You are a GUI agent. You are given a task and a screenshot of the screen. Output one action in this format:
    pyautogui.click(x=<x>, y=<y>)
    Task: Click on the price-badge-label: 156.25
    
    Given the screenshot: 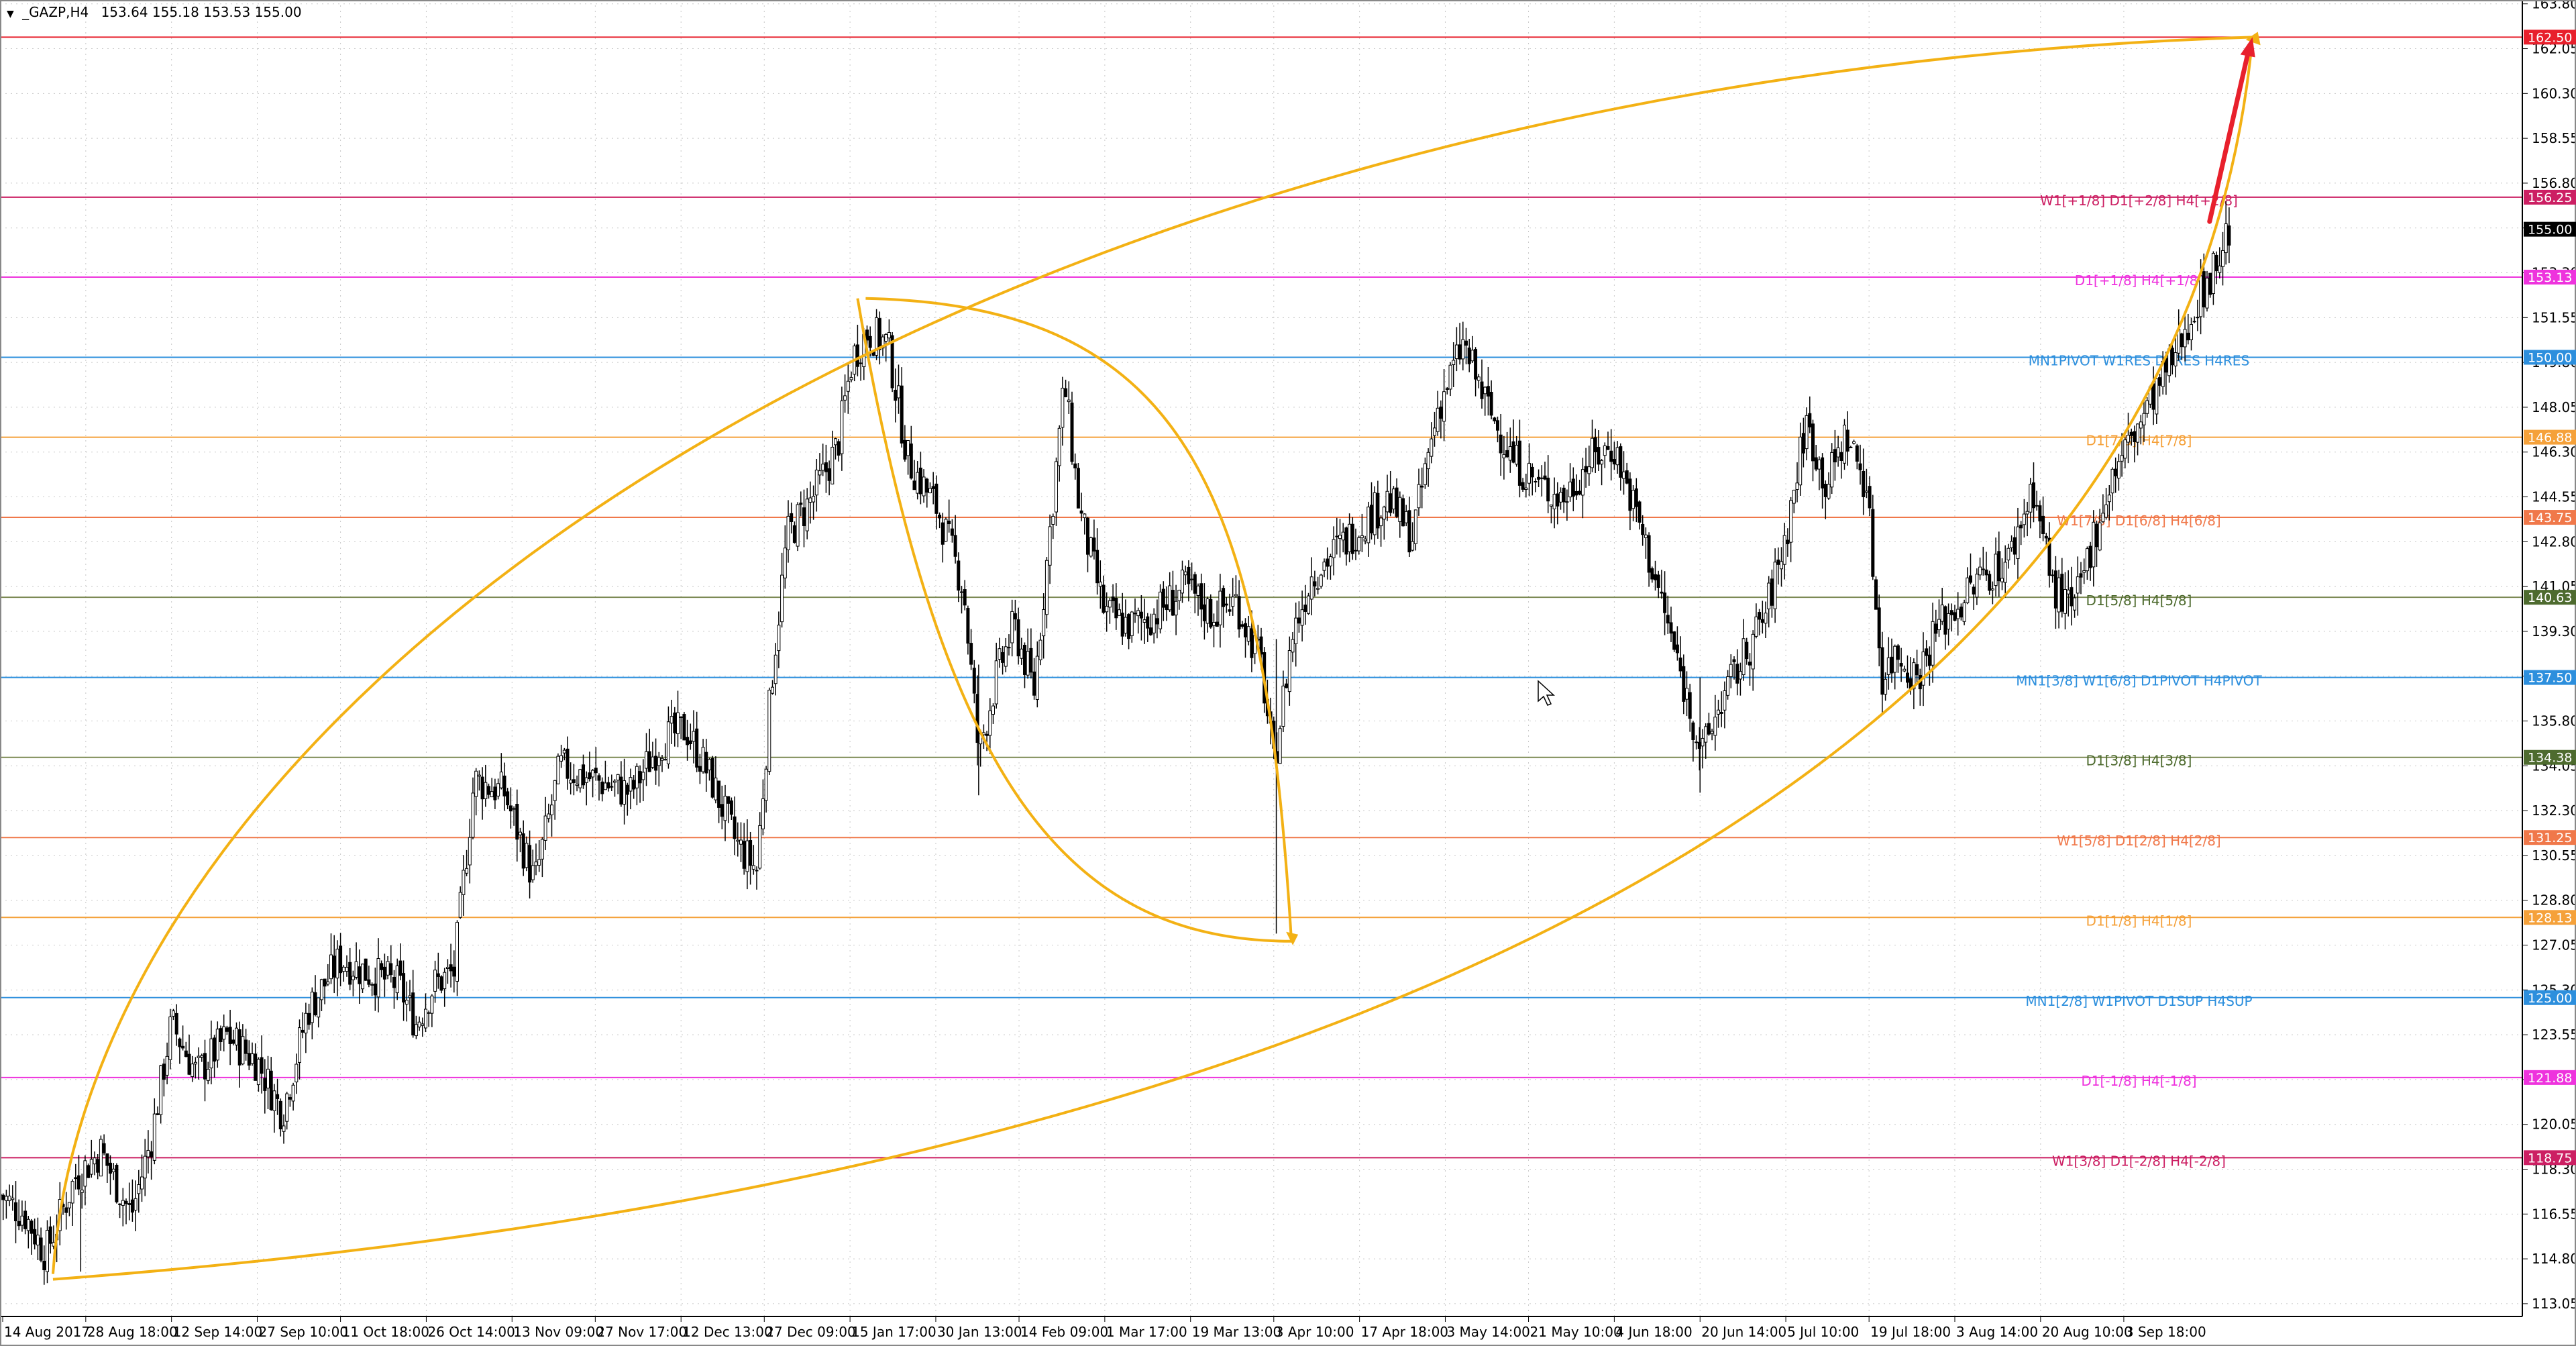 What is the action you would take?
    pyautogui.click(x=2550, y=198)
    